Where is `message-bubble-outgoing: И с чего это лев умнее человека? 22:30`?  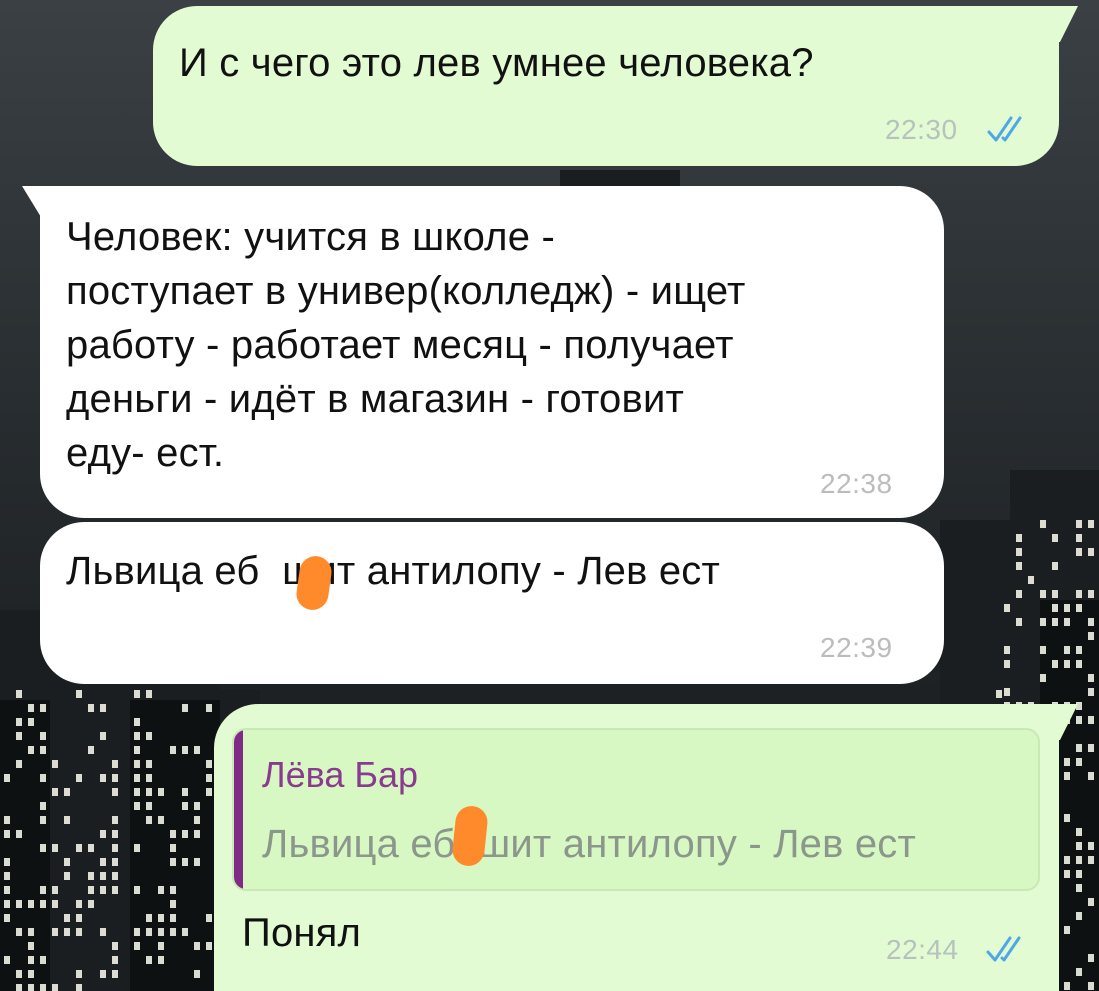
message-bubble-outgoing: И с чего это лев умнее человека? 22:30 is located at coordinates (606, 86).